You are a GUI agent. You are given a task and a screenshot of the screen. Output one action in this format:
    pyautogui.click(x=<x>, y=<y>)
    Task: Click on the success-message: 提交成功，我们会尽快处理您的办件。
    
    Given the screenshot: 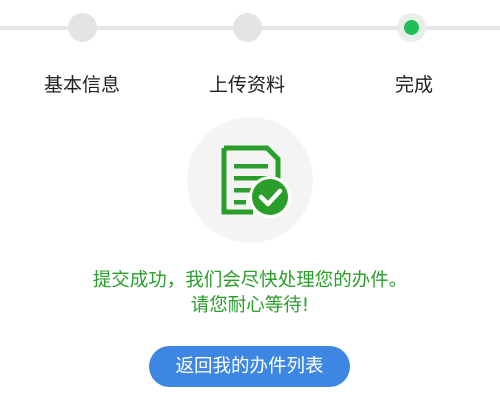 What is the action you would take?
    pyautogui.click(x=250, y=280)
    